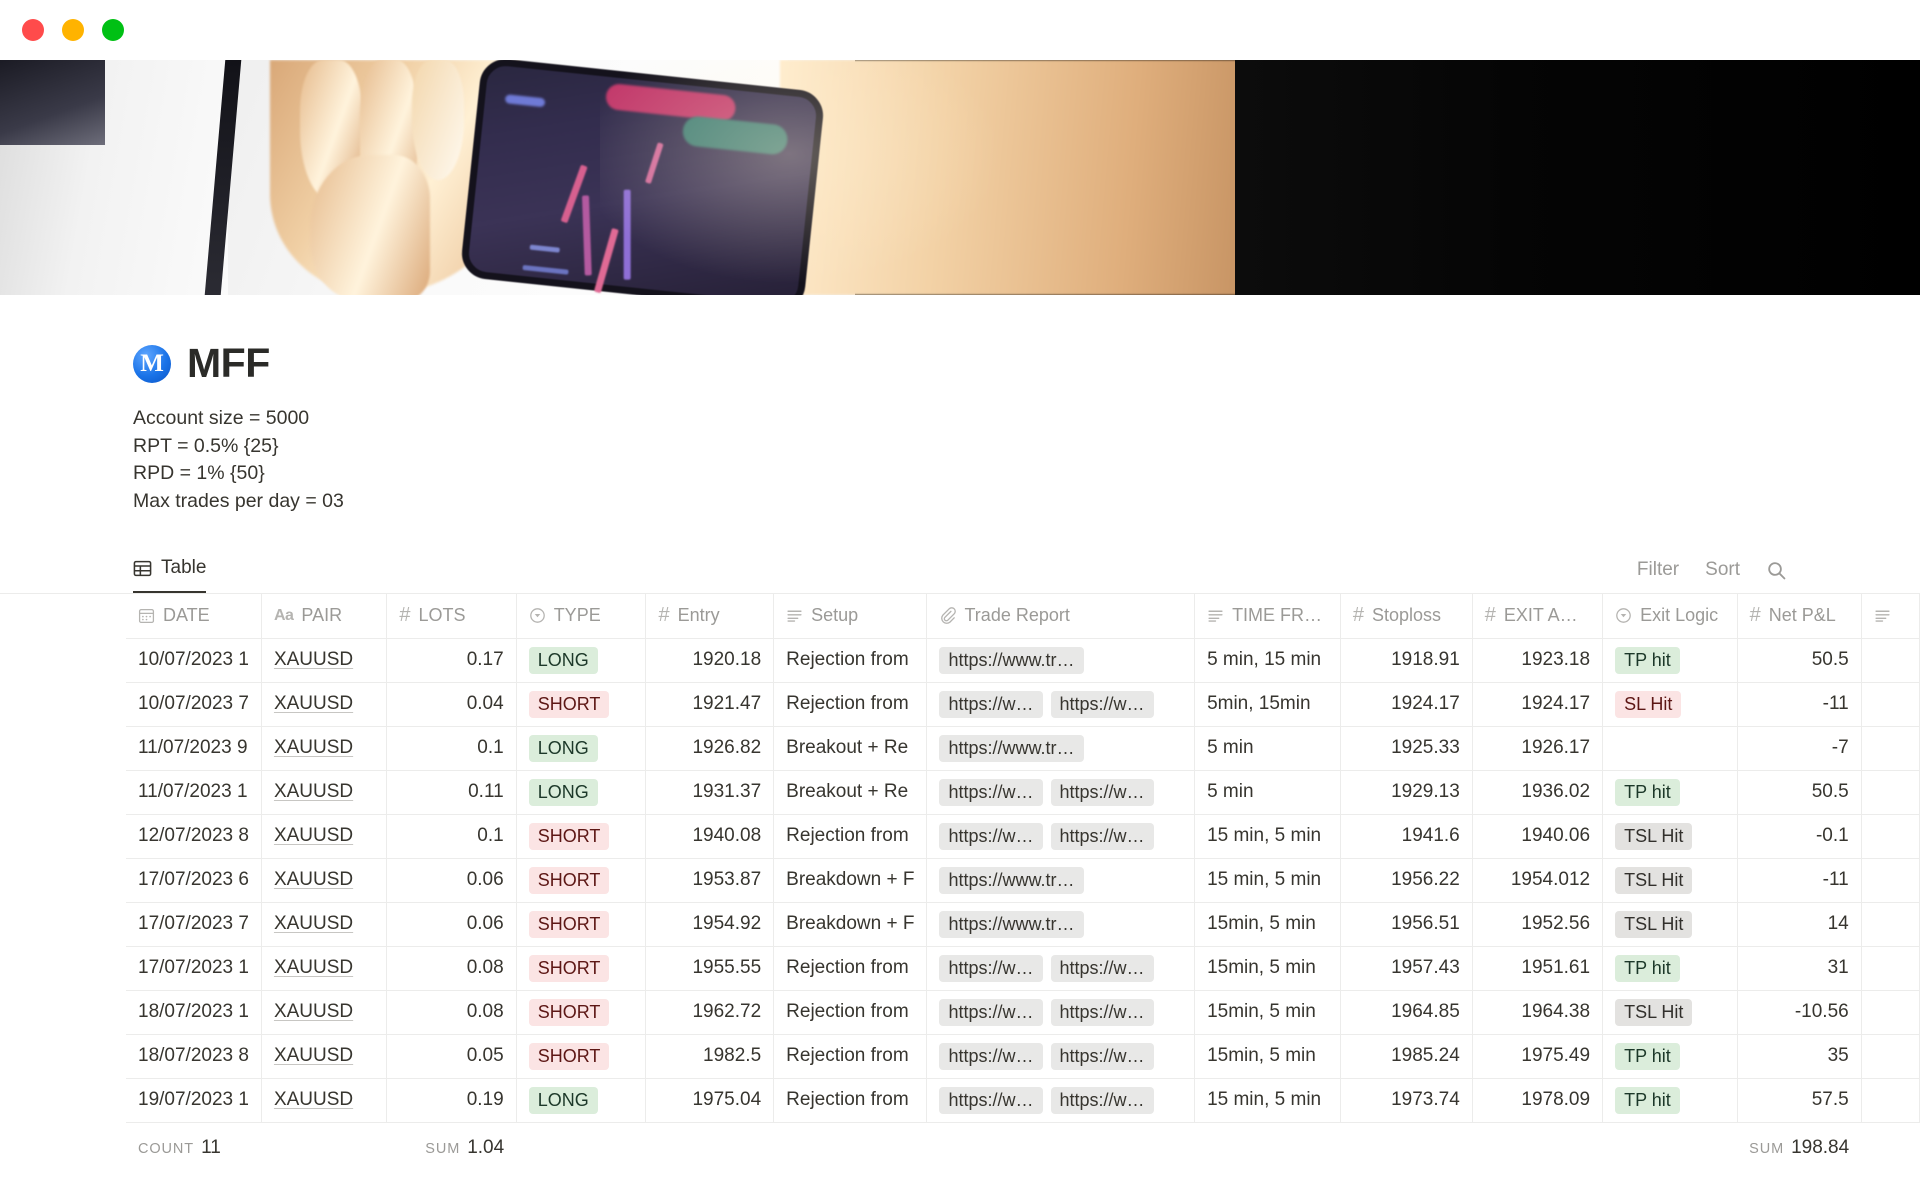 The width and height of the screenshot is (1920, 1200). Describe the element at coordinates (451, 616) in the screenshot. I see `column-header-lots: # LOTS` at that location.